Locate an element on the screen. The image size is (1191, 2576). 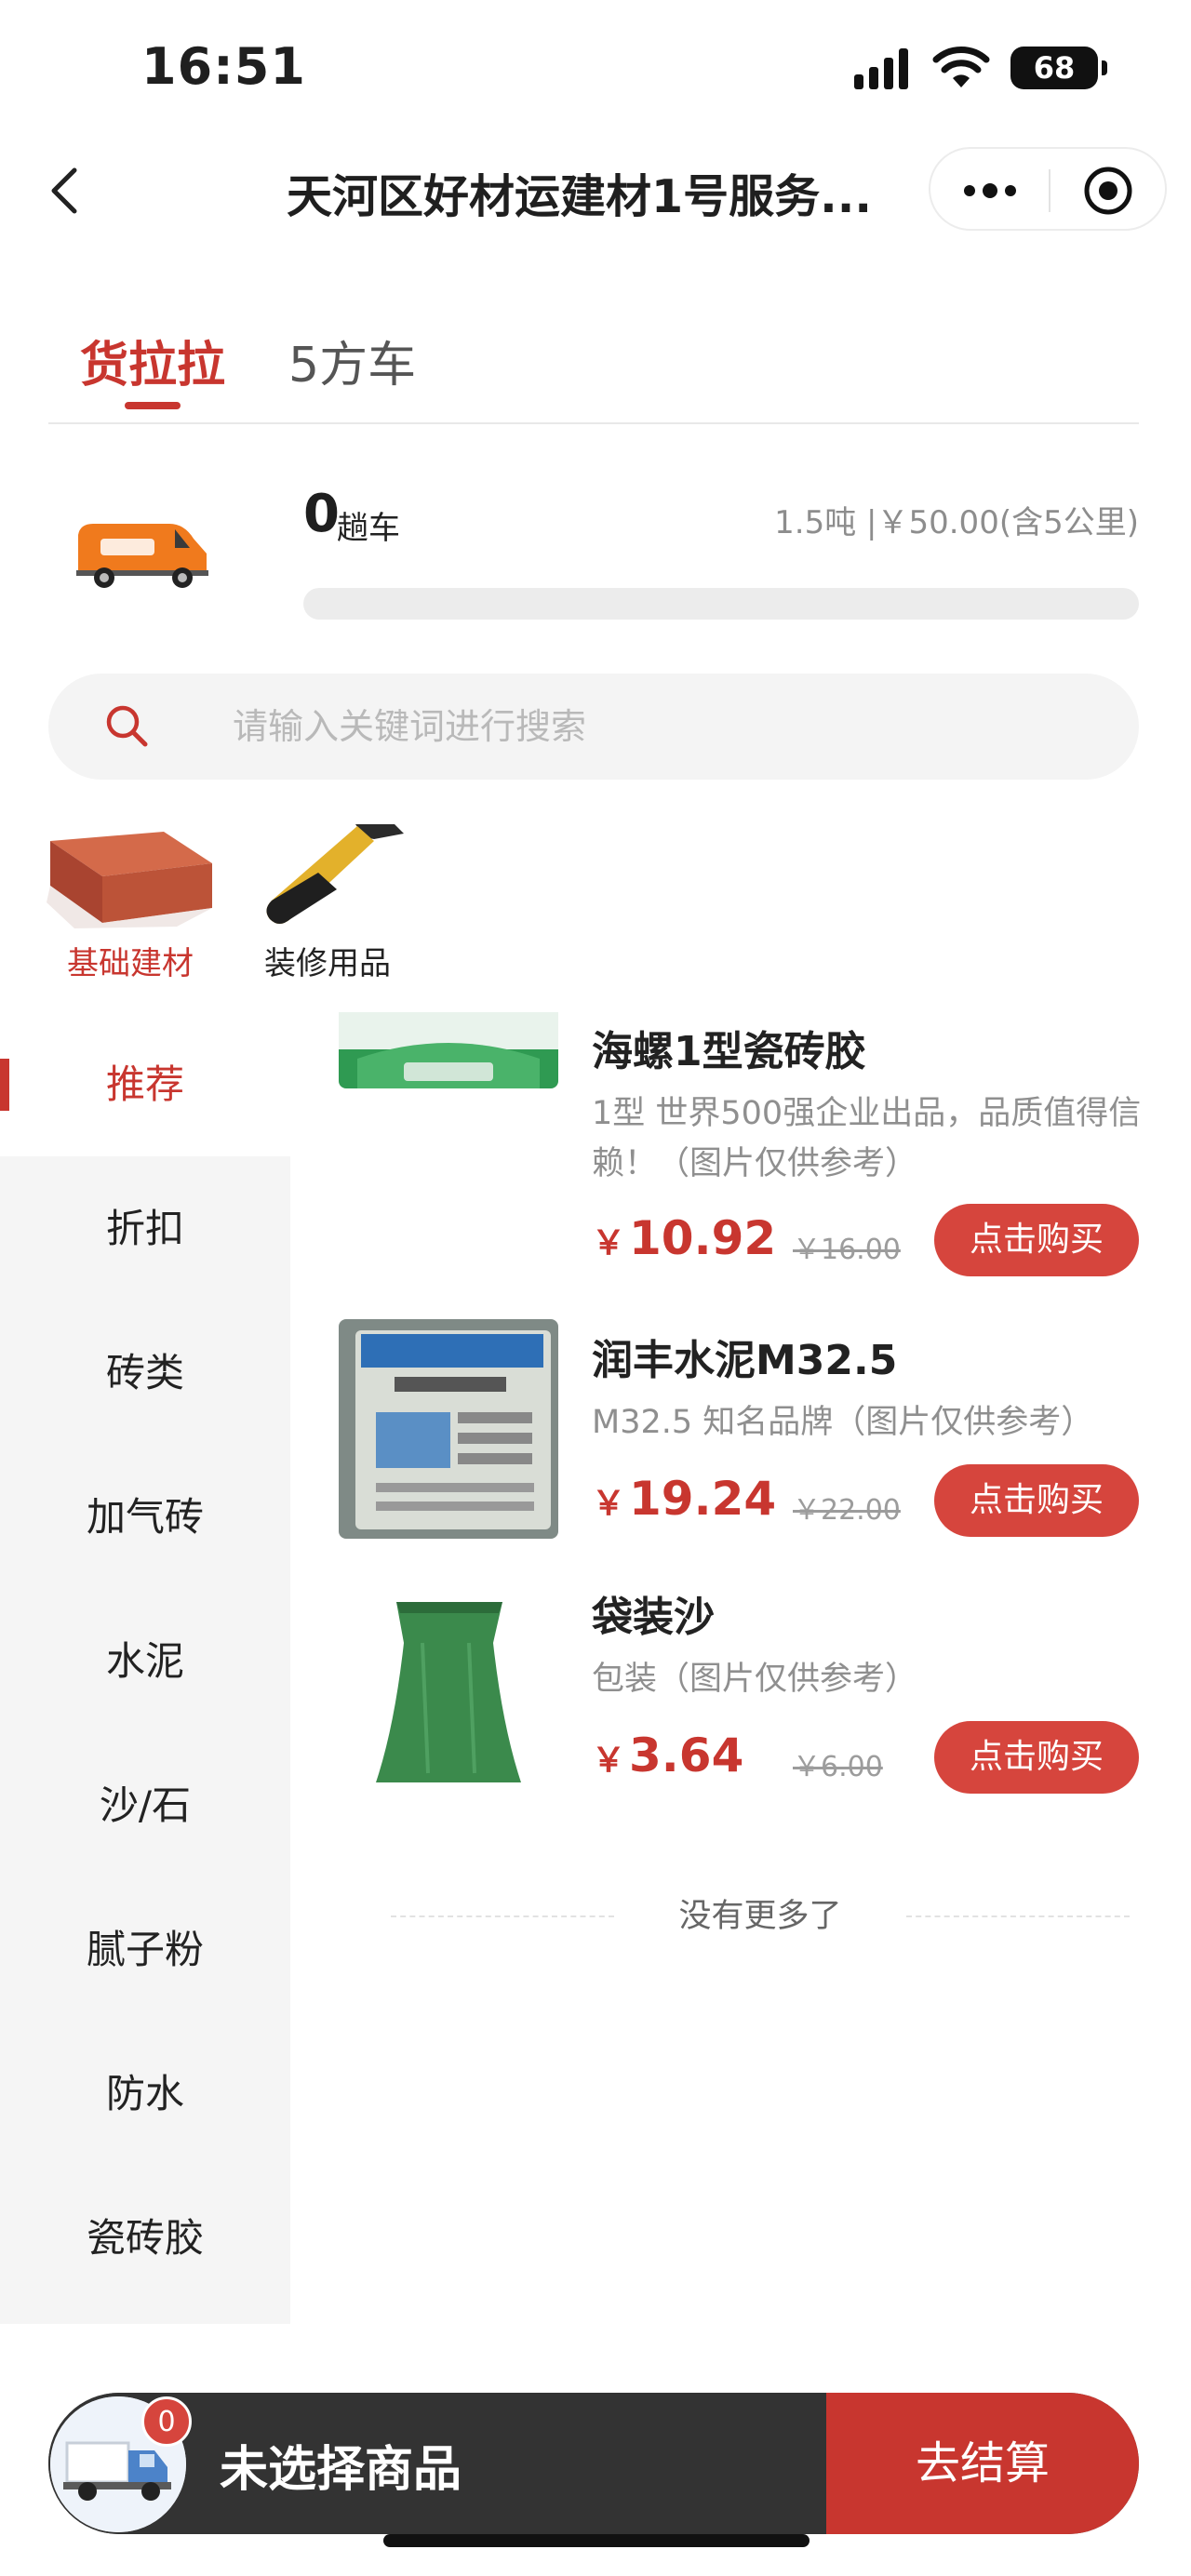
trip-summary: 0 趟车 1.5吨 |￥50.00(含5公里) is located at coordinates (595, 553).